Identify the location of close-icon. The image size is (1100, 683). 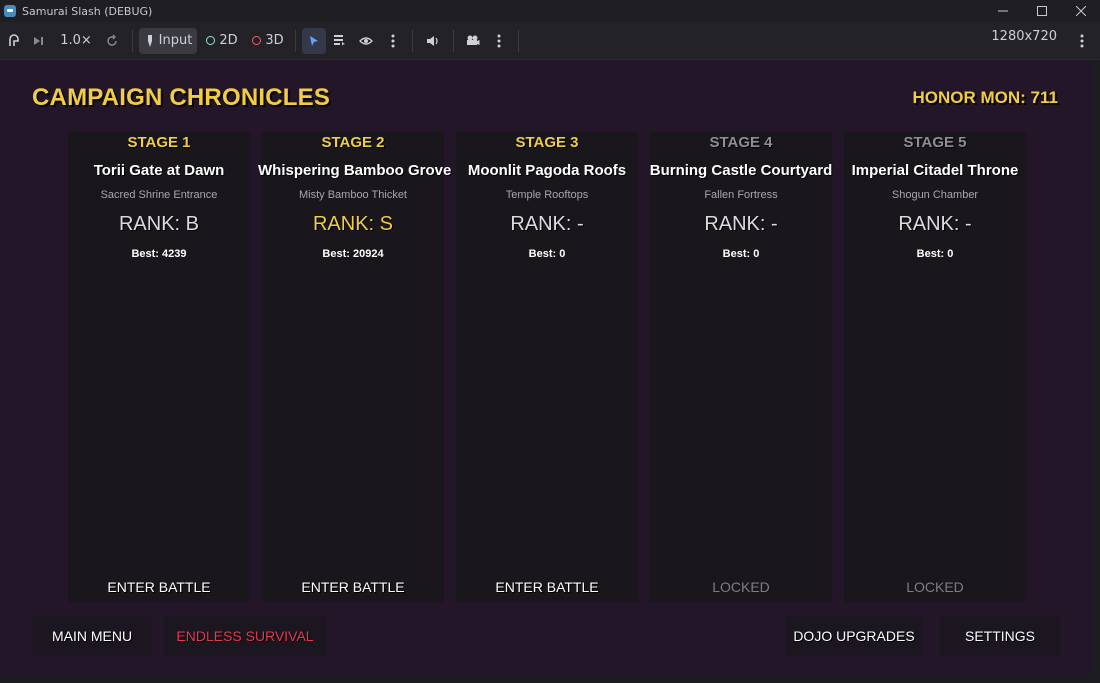
(1080, 11).